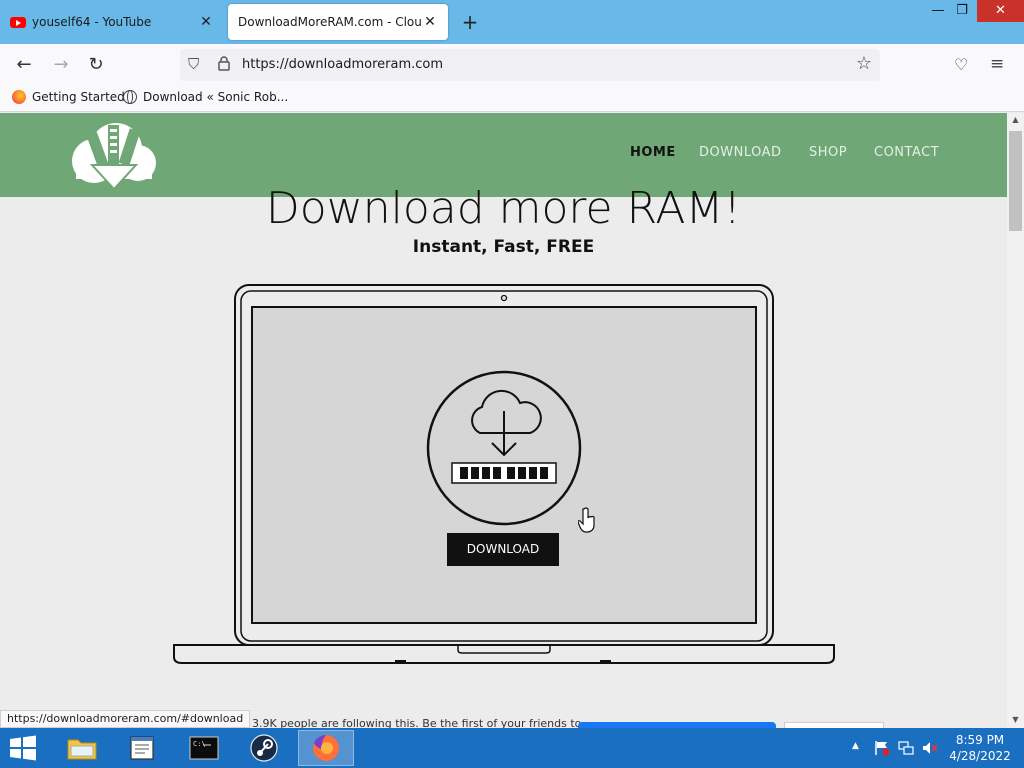 The height and width of the screenshot is (768, 1024). I want to click on taskbar-firefox, so click(326, 748).